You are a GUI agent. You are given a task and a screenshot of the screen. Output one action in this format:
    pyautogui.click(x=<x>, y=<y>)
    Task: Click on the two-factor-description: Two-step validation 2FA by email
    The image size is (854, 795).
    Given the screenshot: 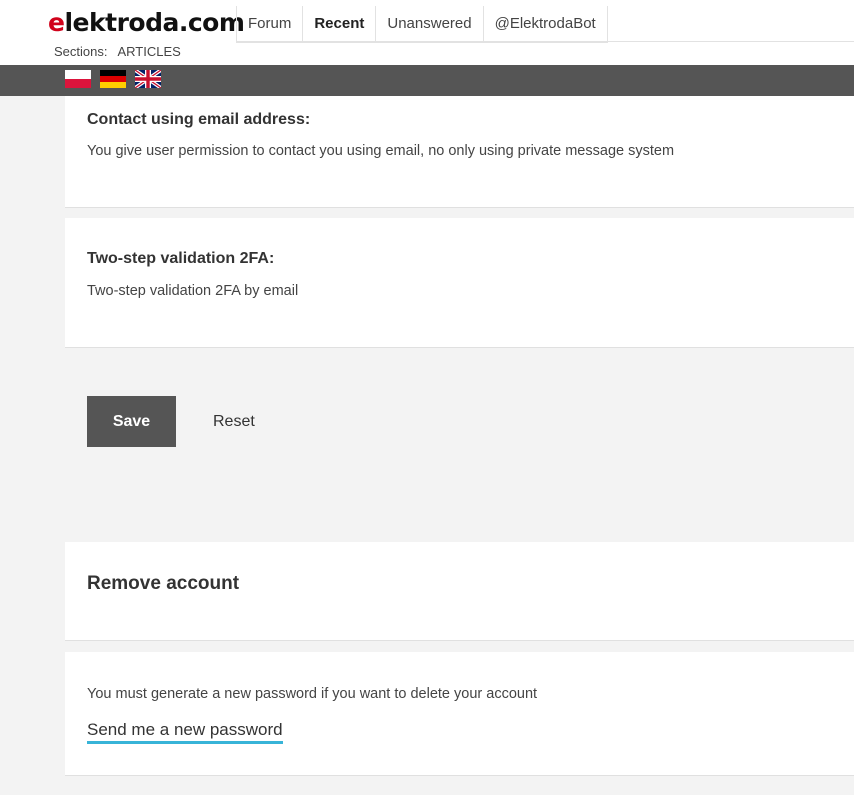 What is the action you would take?
    pyautogui.click(x=193, y=291)
    